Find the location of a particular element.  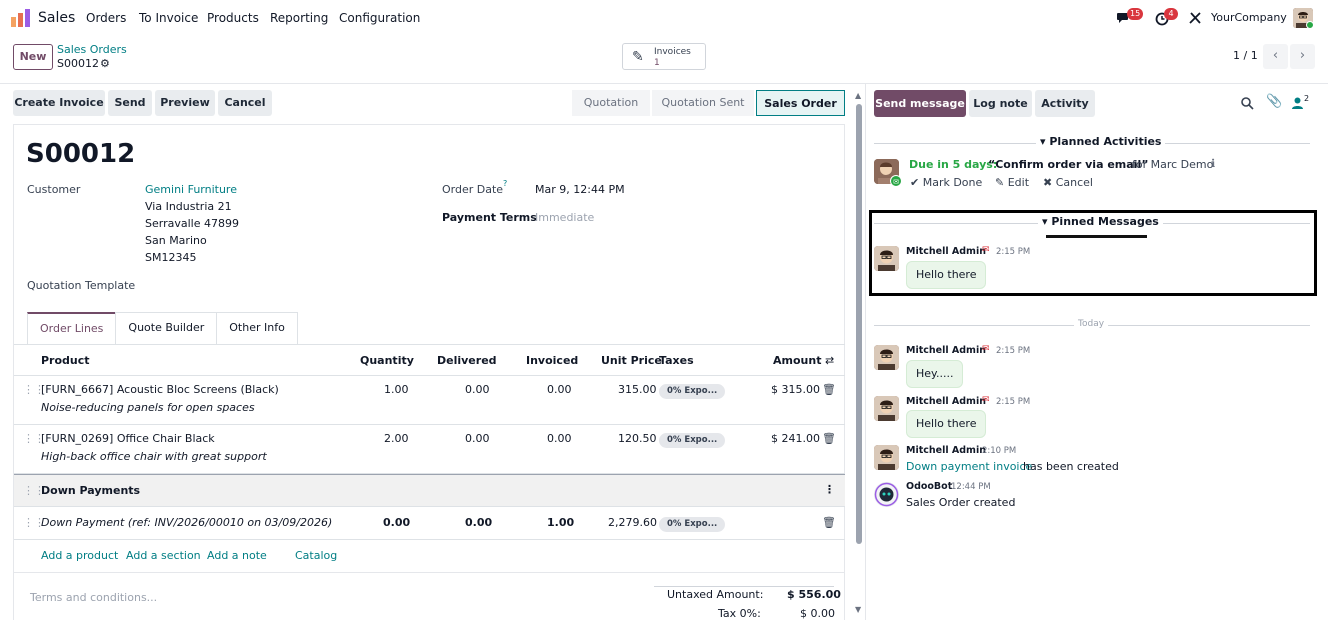

payment-terms-value: Immediate is located at coordinates (564, 217).